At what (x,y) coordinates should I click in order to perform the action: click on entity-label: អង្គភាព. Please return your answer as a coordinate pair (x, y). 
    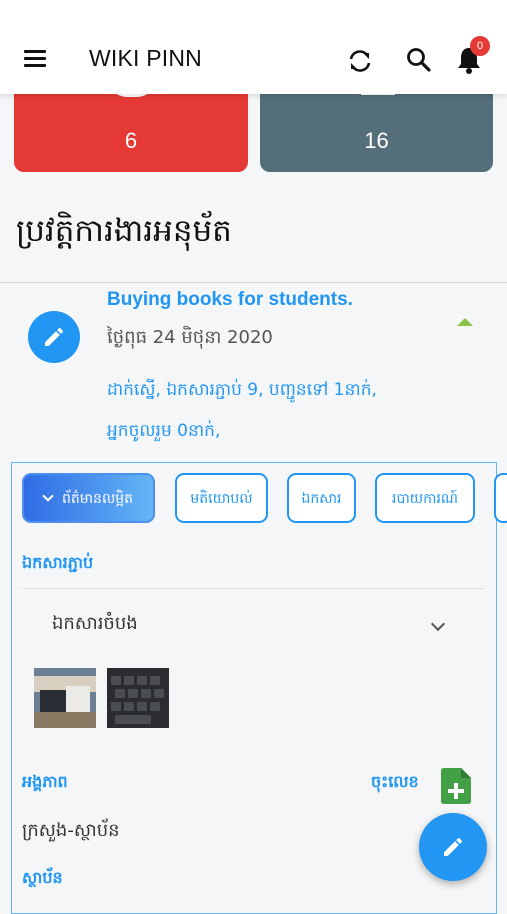
    Looking at the image, I should click on (45, 781).